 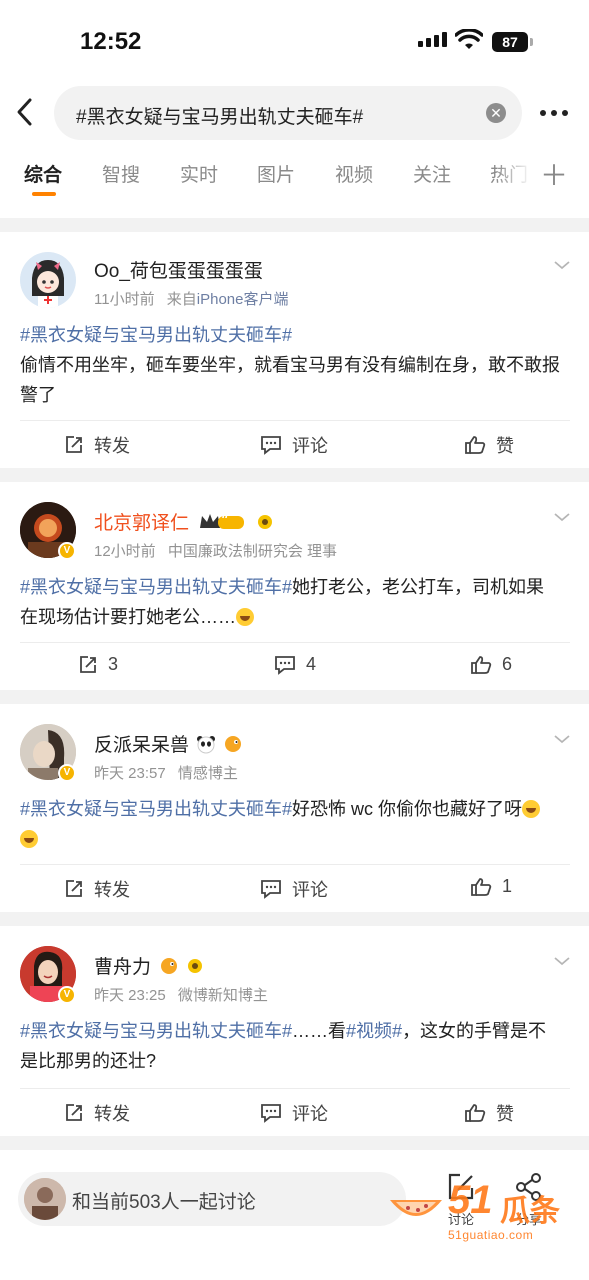 What do you see at coordinates (199, 173) in the screenshot?
I see `tab-realtime: 实时` at bounding box center [199, 173].